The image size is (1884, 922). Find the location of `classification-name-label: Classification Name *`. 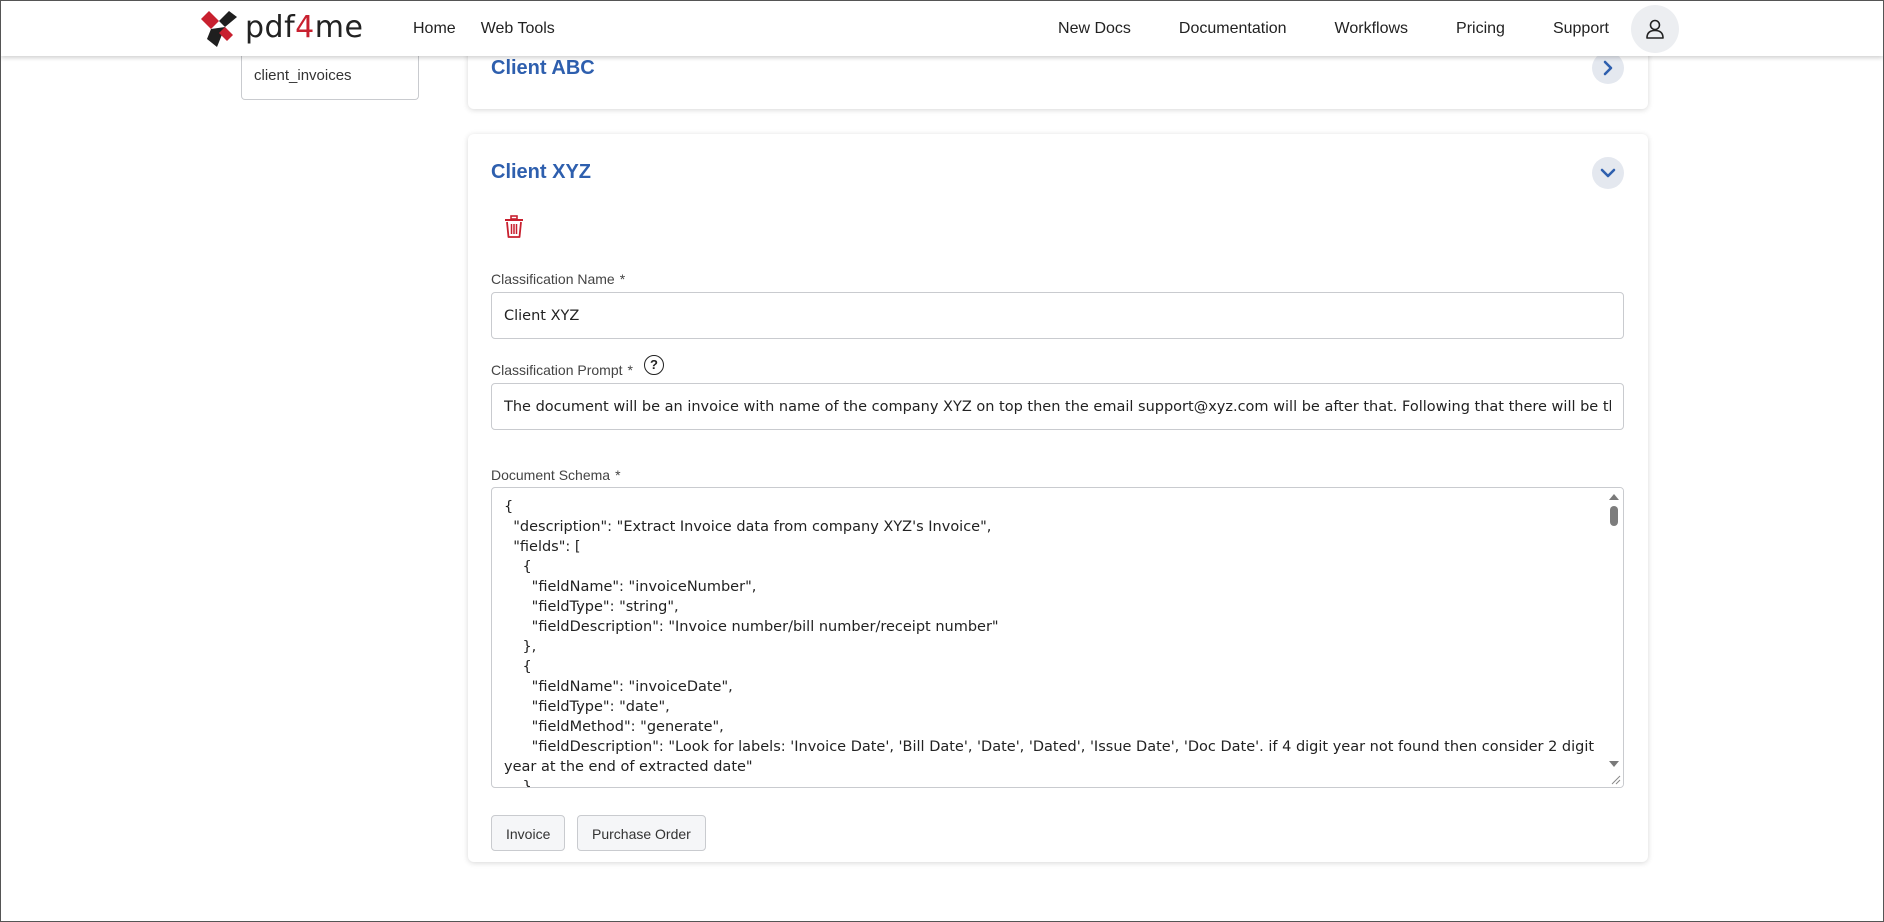

classification-name-label: Classification Name * is located at coordinates (558, 279).